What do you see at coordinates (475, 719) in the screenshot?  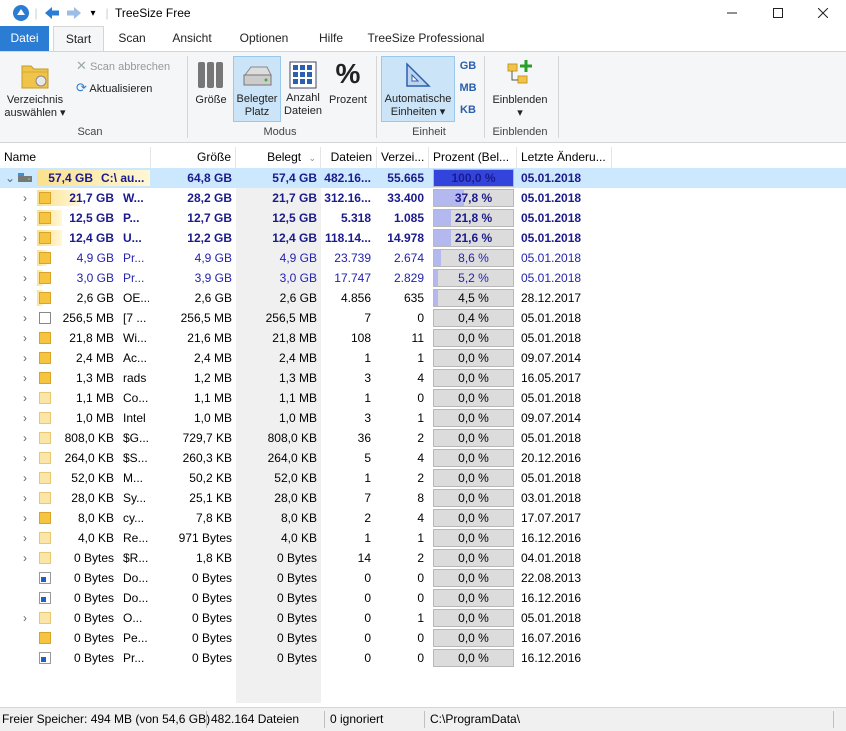 I see `status-path: C:\ProgramData\` at bounding box center [475, 719].